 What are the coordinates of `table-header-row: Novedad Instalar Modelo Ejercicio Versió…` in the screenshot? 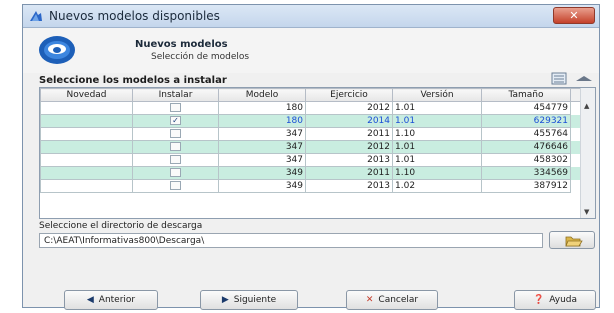 It's located at (312, 95).